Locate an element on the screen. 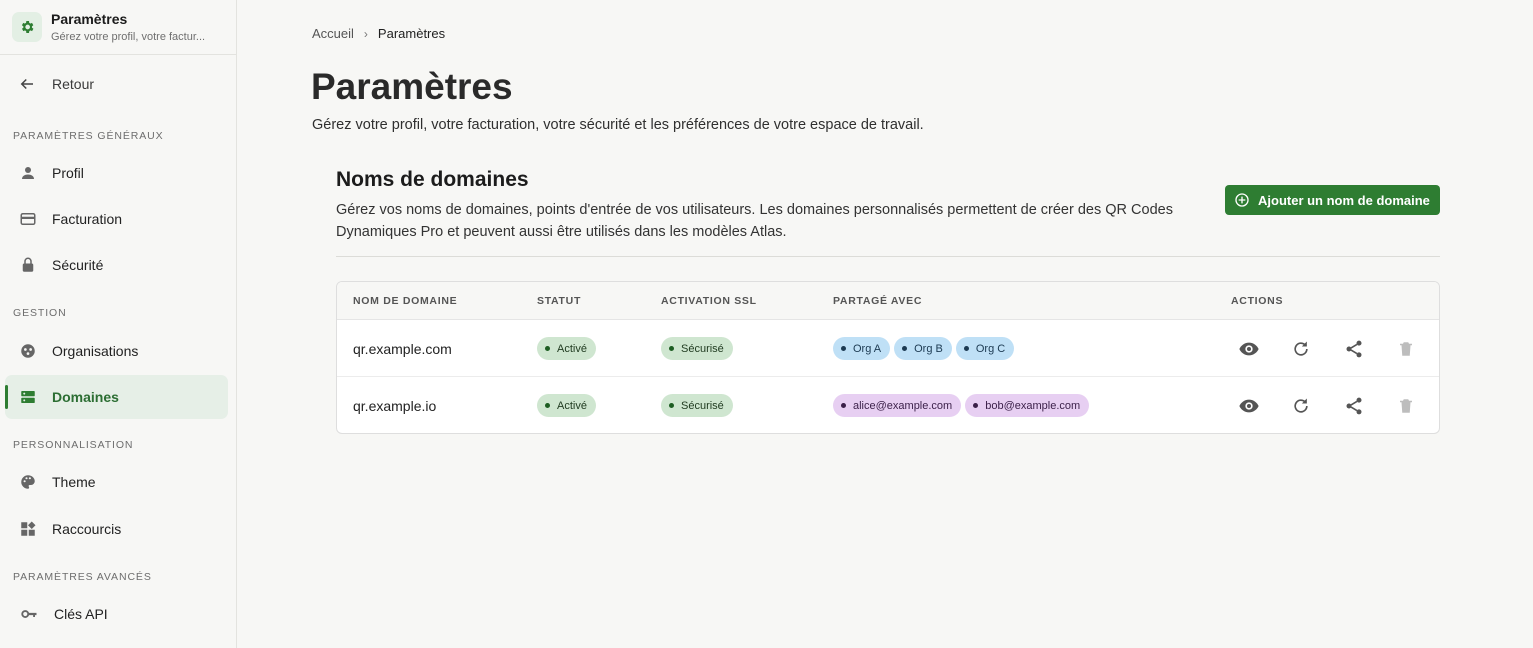 Image resolution: width=1533 pixels, height=648 pixels. widgets-icon is located at coordinates (28, 528).